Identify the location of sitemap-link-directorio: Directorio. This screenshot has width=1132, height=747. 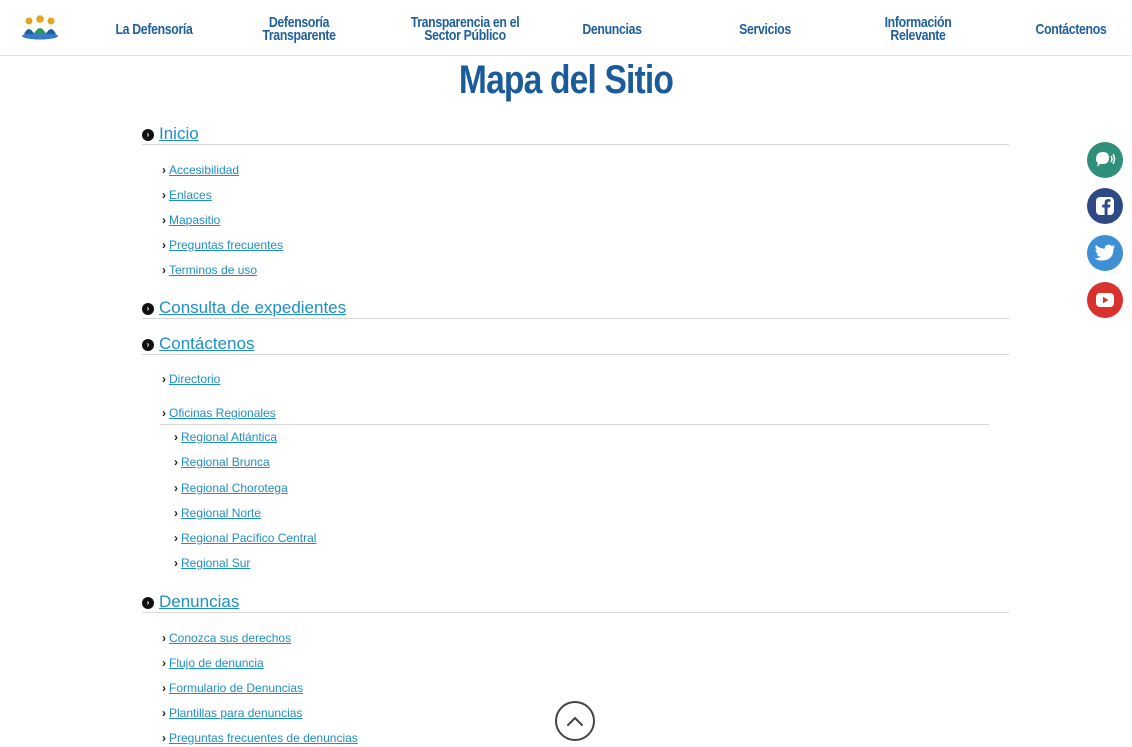
(194, 379).